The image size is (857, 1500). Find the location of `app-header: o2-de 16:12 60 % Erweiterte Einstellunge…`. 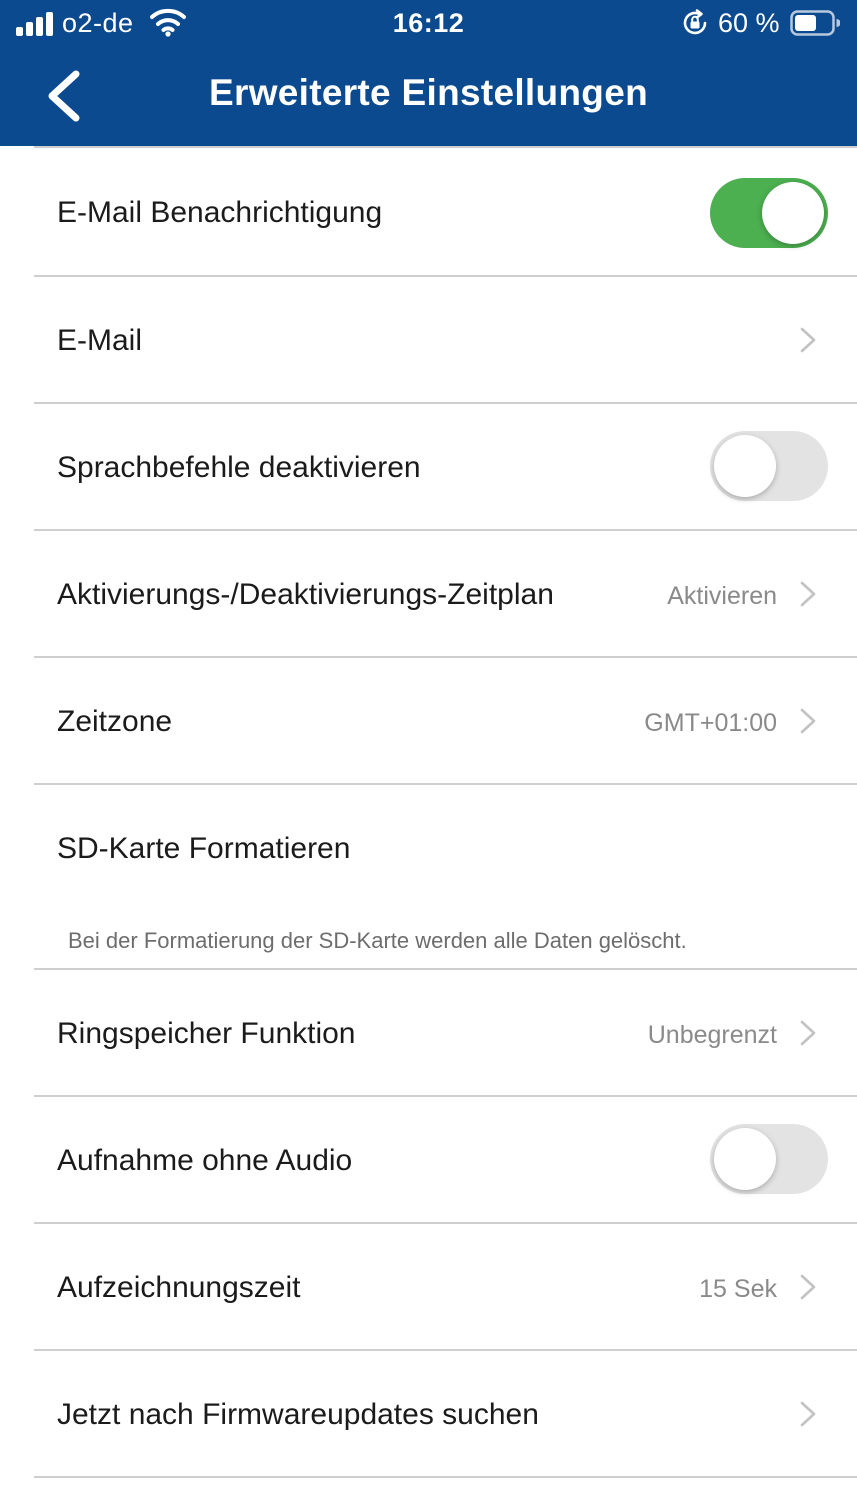

app-header: o2-de 16:12 60 % Erweiterte Einstellunge… is located at coordinates (428, 73).